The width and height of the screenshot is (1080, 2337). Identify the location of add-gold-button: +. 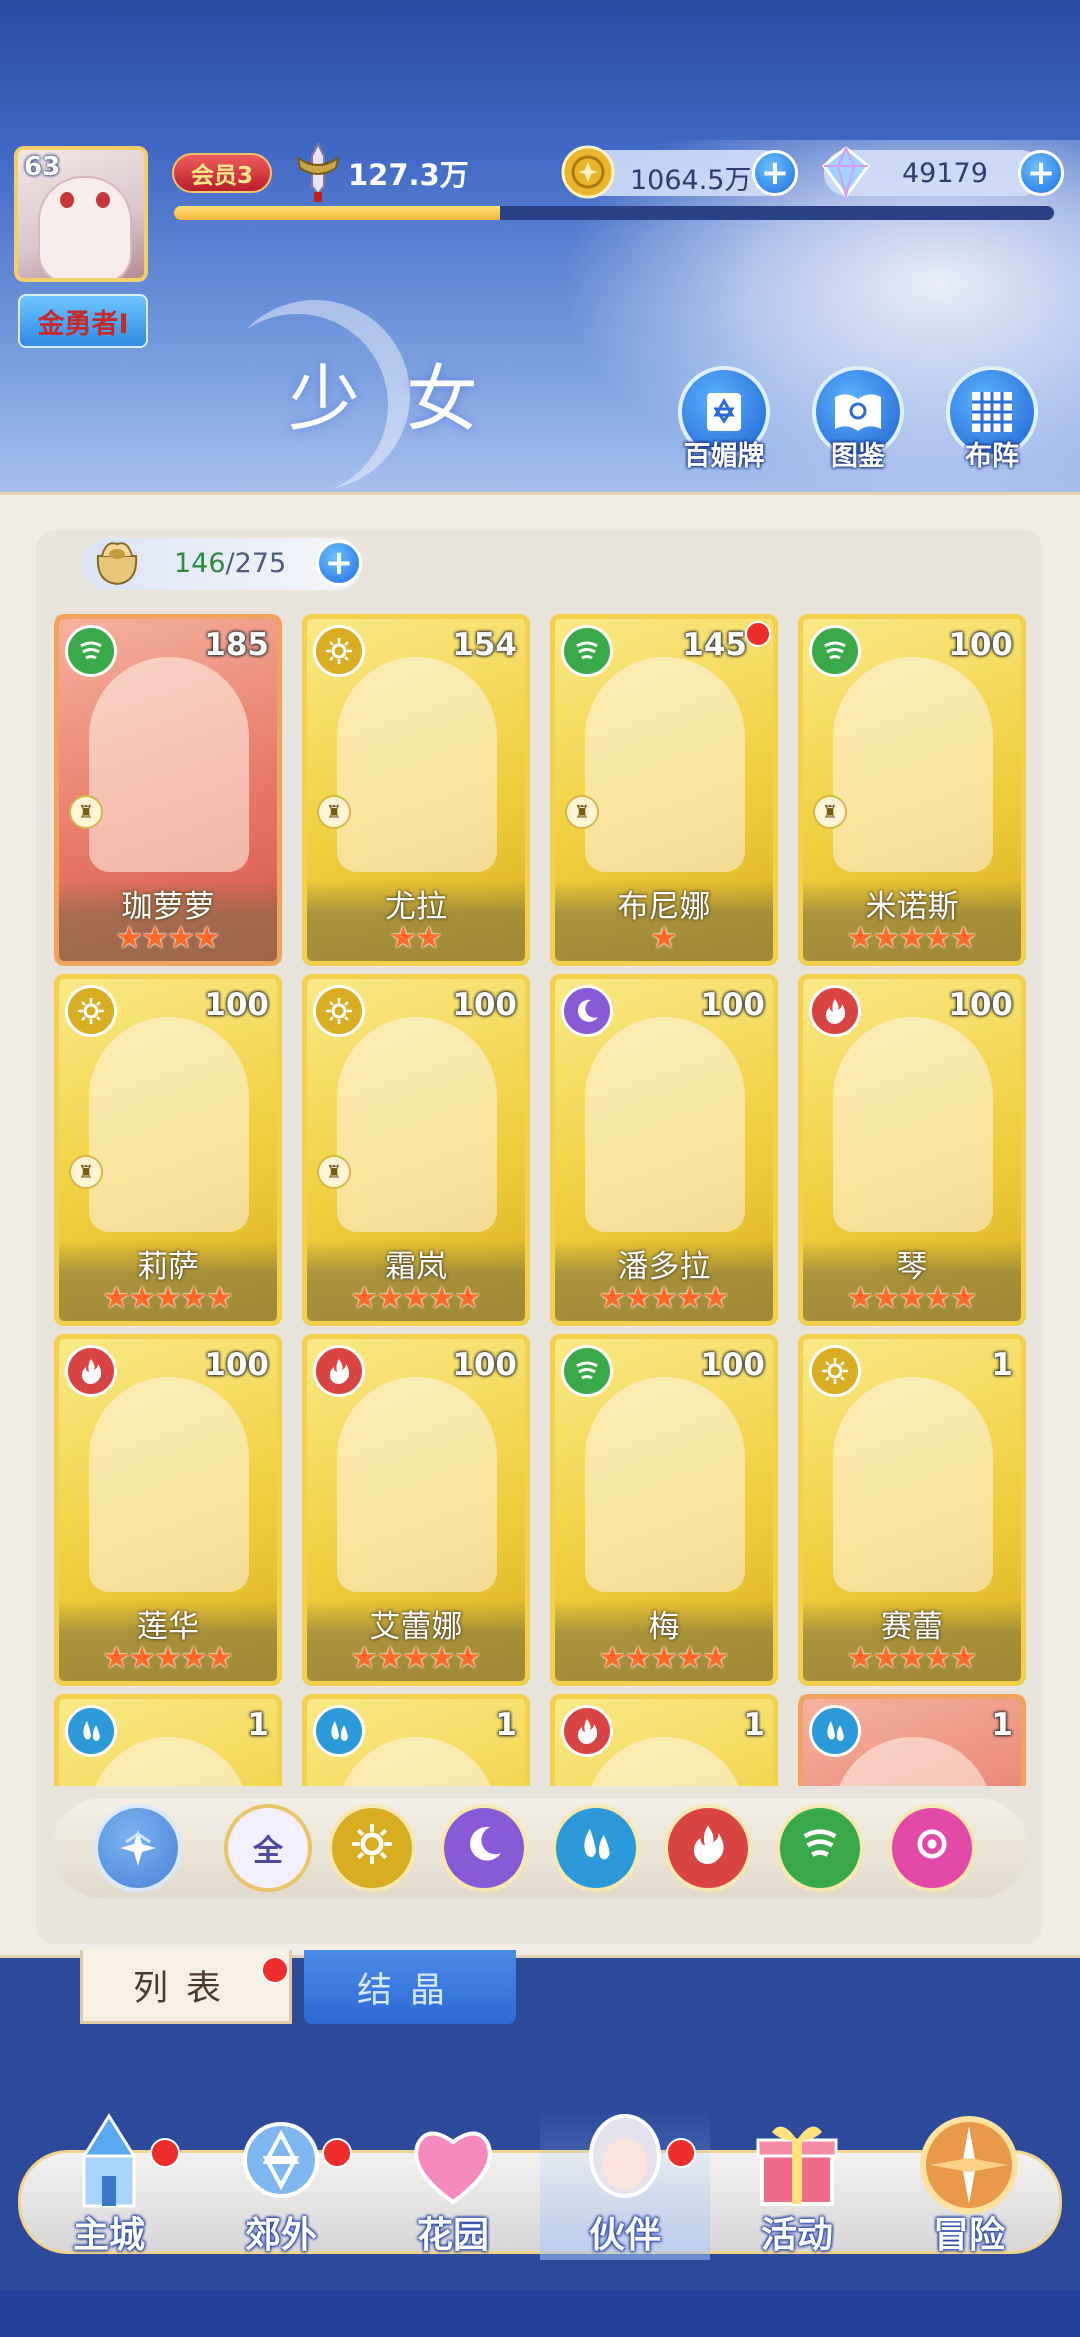
(775, 173).